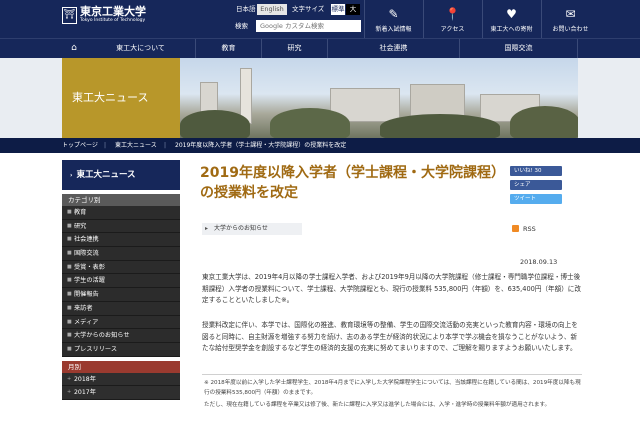 The image size is (640, 426). I want to click on tweet-button: ツイート, so click(536, 199).